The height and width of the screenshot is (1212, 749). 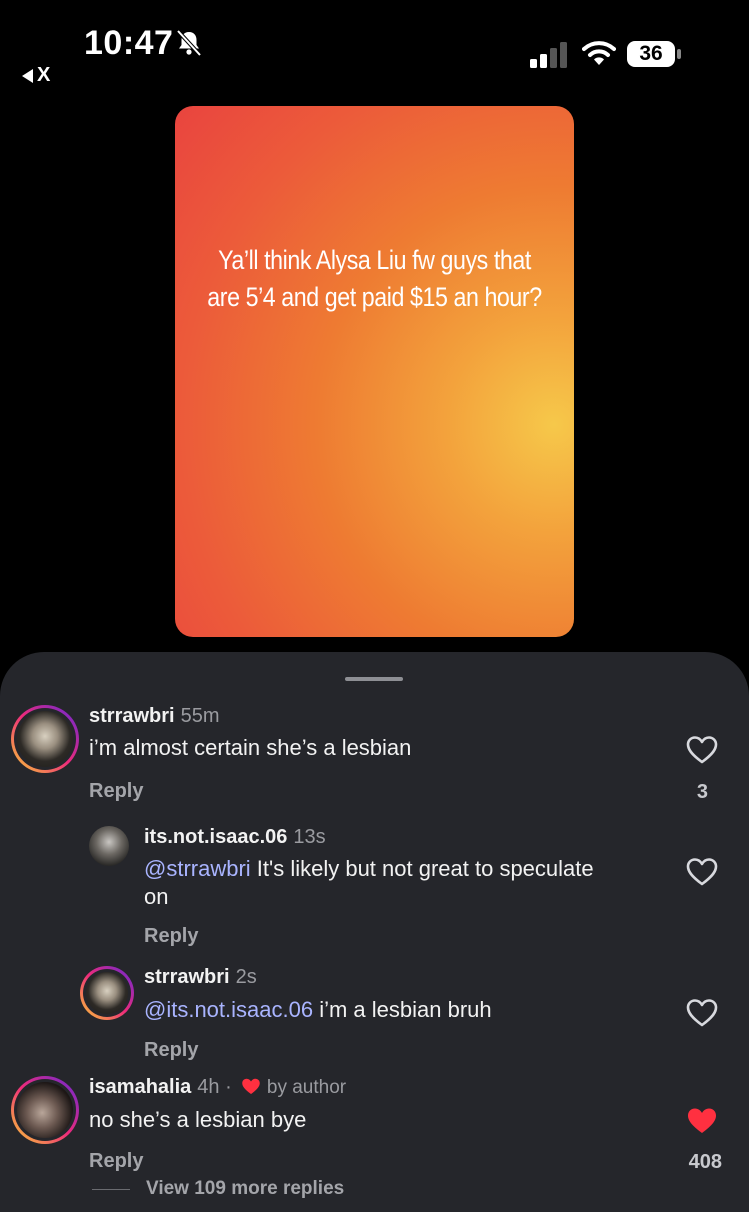 What do you see at coordinates (374, 260) in the screenshot?
I see `story-text-line-1: Ya’ll think Alysa Liu fw guys that` at bounding box center [374, 260].